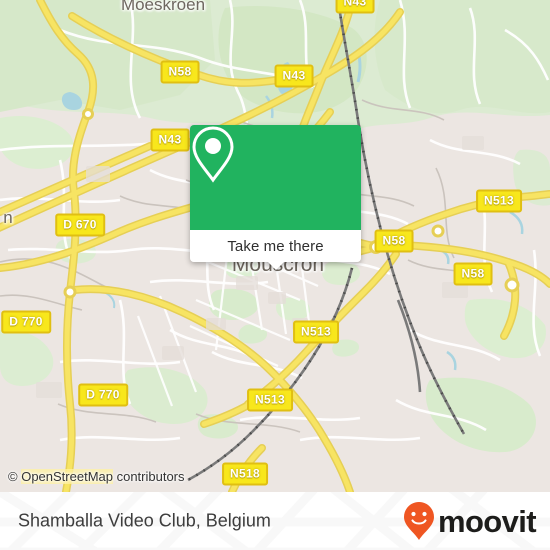 The image size is (550, 550). Describe the element at coordinates (275, 177) in the screenshot. I see `popup-header` at that location.